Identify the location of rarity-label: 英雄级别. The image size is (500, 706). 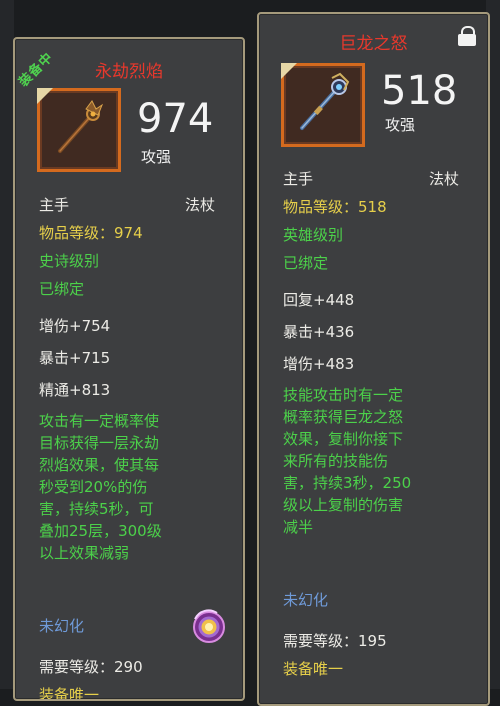
(313, 235).